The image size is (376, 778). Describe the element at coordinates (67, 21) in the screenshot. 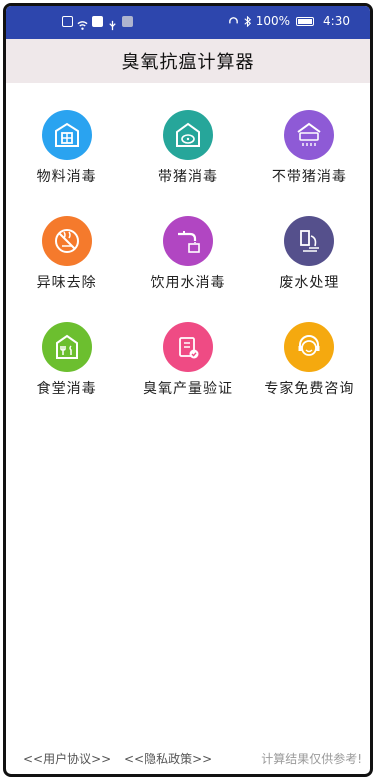

I see `sim-alert-icon` at that location.